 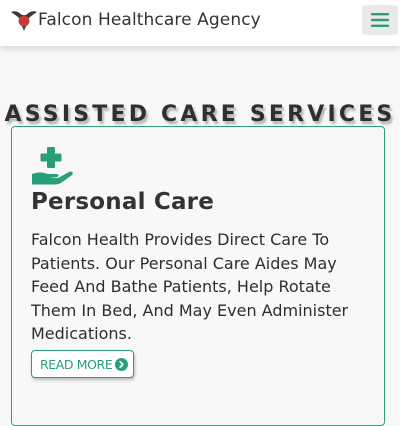 I want to click on menu-button, so click(x=380, y=20).